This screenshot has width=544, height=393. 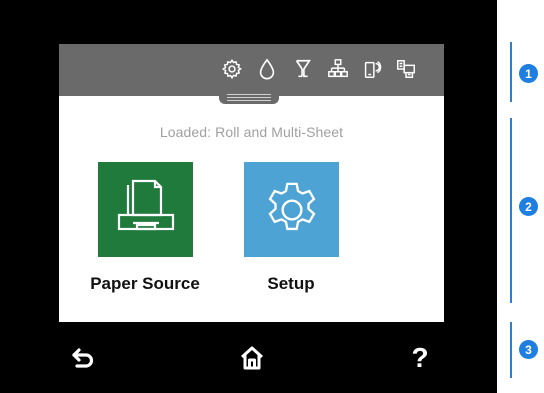 What do you see at coordinates (251, 132) in the screenshot?
I see `loaded-media-status: Loaded: Roll and Multi-Sheet` at bounding box center [251, 132].